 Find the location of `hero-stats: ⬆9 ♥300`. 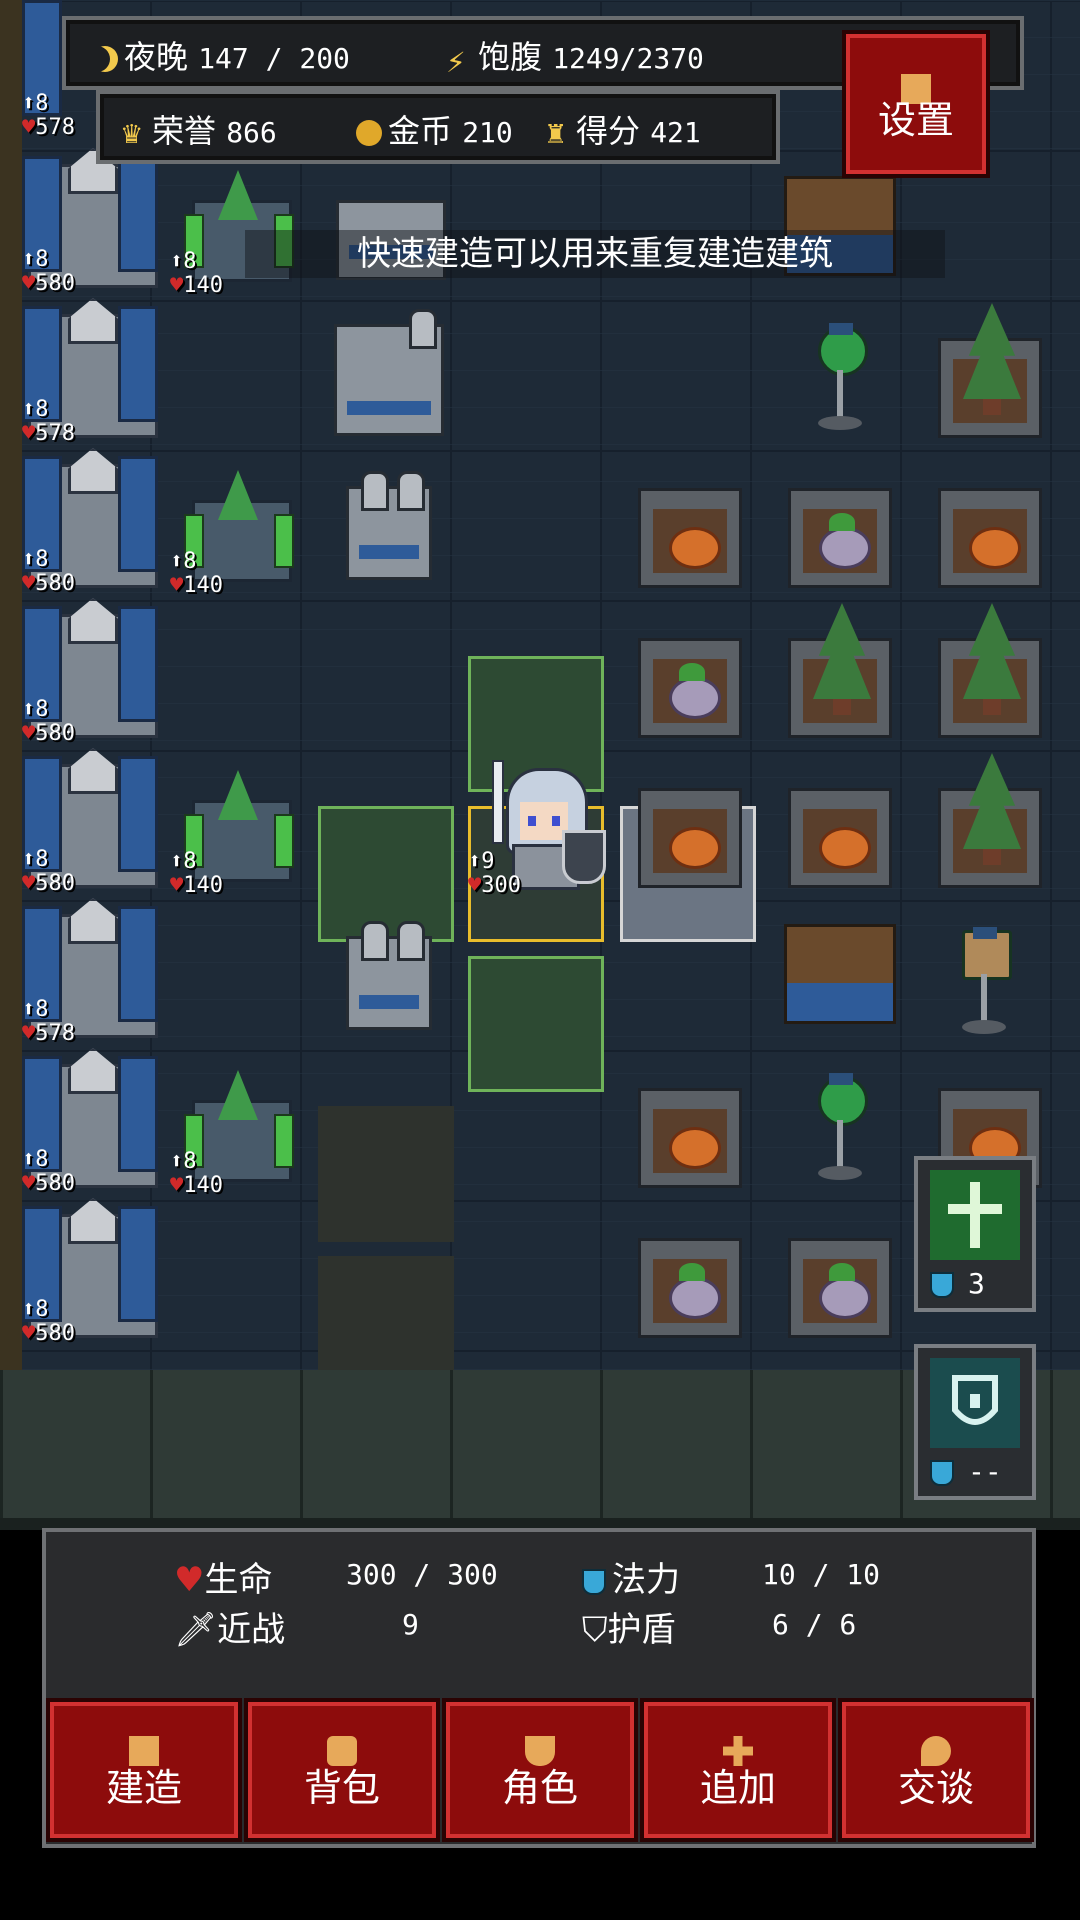

hero-stats: ⬆9 ♥300 is located at coordinates (494, 873).